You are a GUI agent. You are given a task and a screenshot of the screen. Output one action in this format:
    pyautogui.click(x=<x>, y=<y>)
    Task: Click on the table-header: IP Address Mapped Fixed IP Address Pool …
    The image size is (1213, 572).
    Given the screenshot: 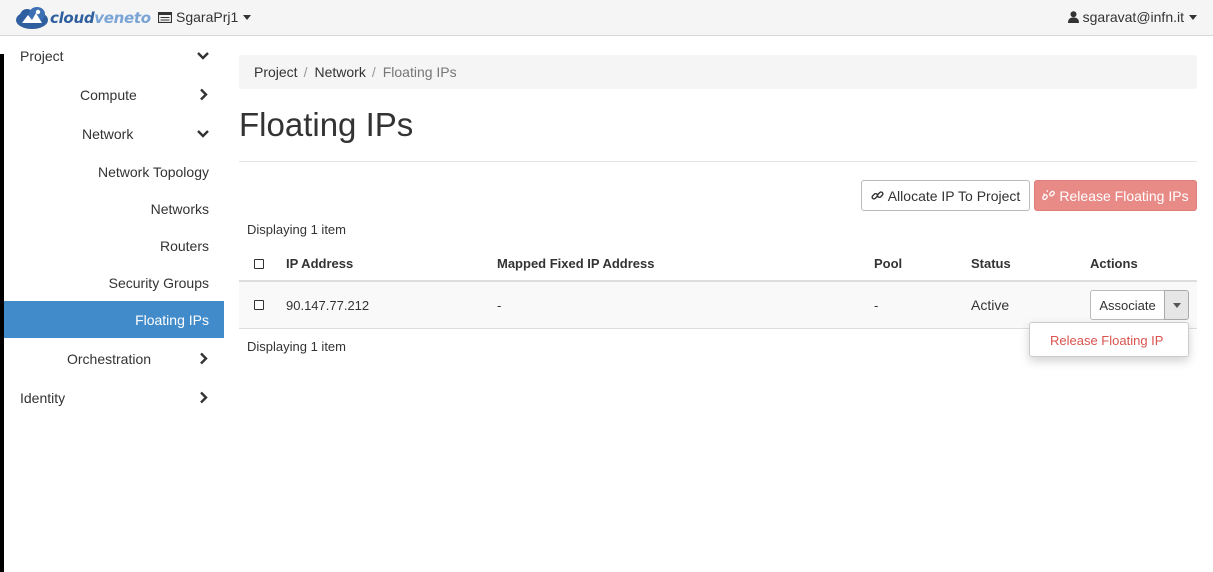 What is the action you would take?
    pyautogui.click(x=718, y=264)
    